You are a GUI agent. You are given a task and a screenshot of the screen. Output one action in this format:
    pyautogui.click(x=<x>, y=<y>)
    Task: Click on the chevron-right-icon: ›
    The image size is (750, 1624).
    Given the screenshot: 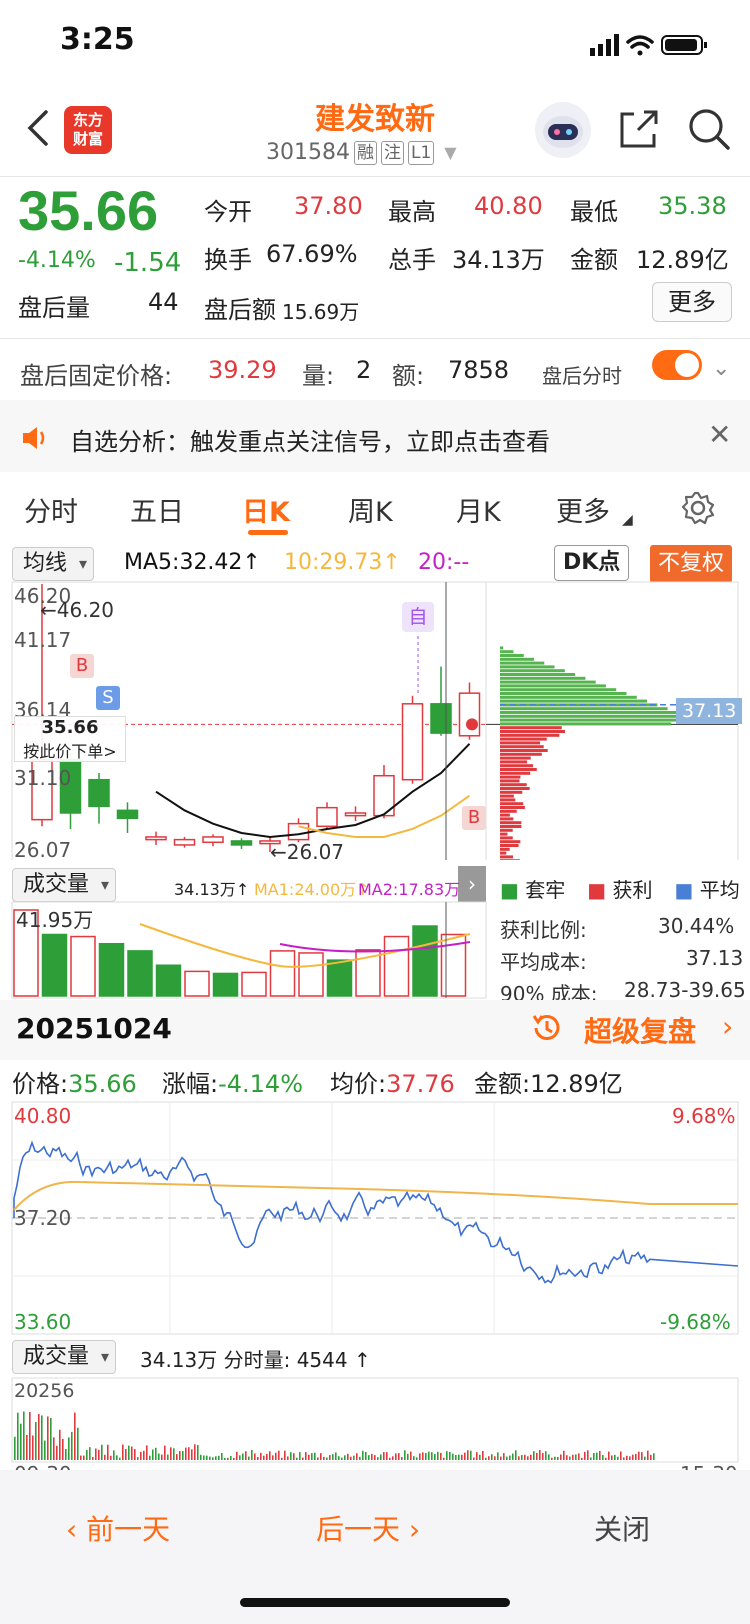 What is the action you would take?
    pyautogui.click(x=727, y=1026)
    